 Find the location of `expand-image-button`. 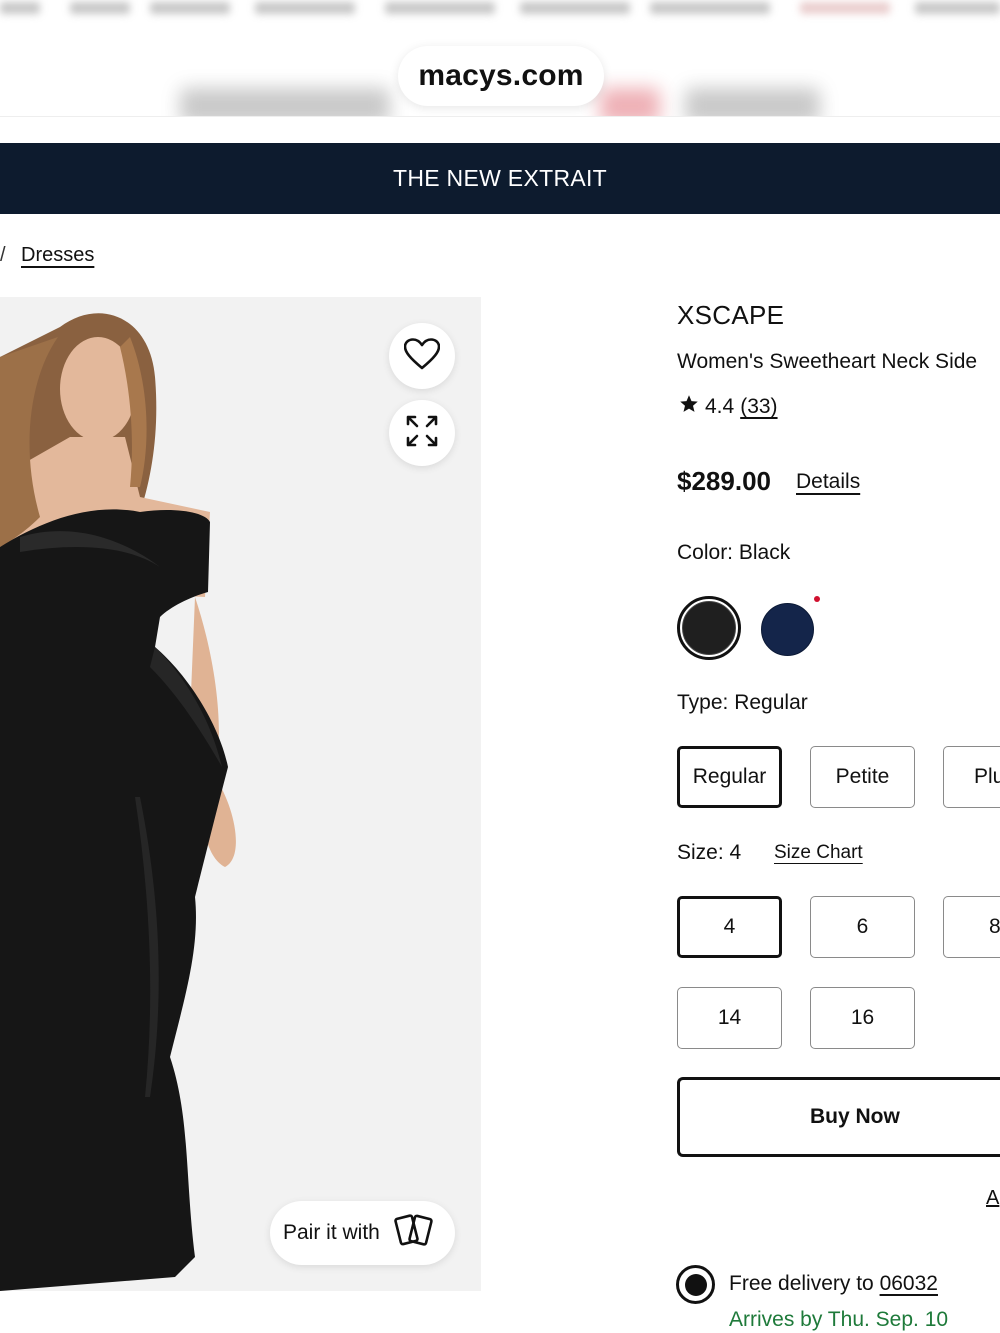

expand-image-button is located at coordinates (422, 433).